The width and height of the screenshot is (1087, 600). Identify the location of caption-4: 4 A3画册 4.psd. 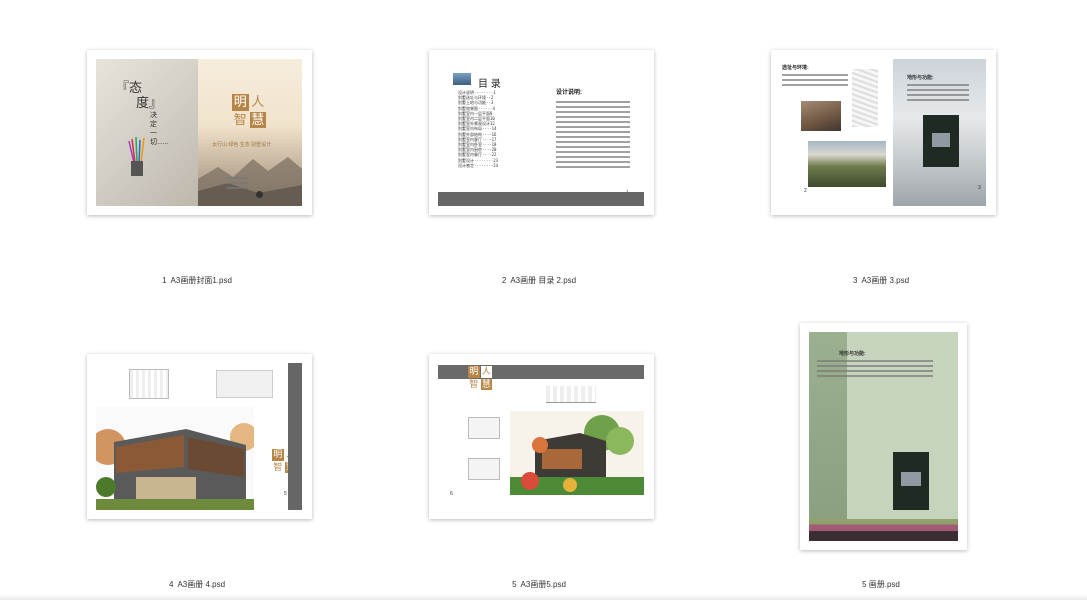
(197, 584).